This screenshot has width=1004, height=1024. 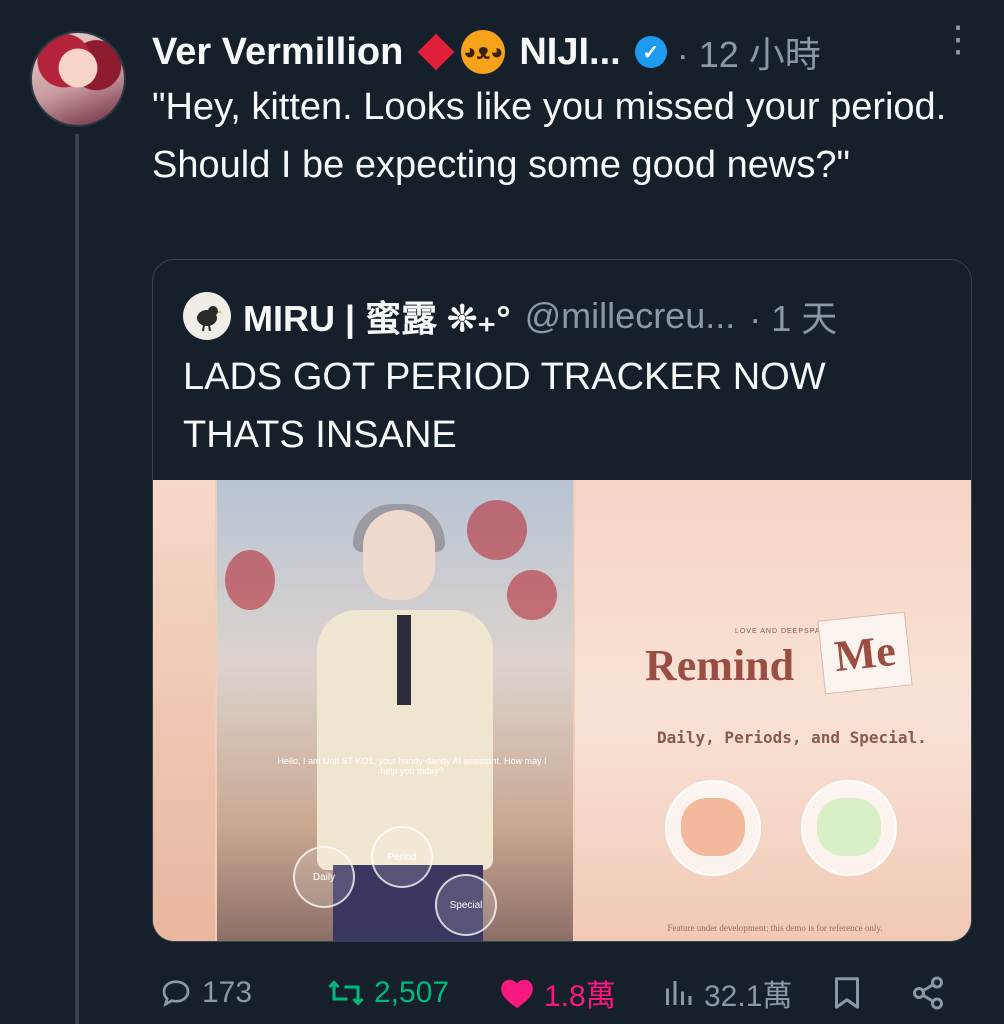 I want to click on verified-badge-icon: ✓, so click(x=650, y=52).